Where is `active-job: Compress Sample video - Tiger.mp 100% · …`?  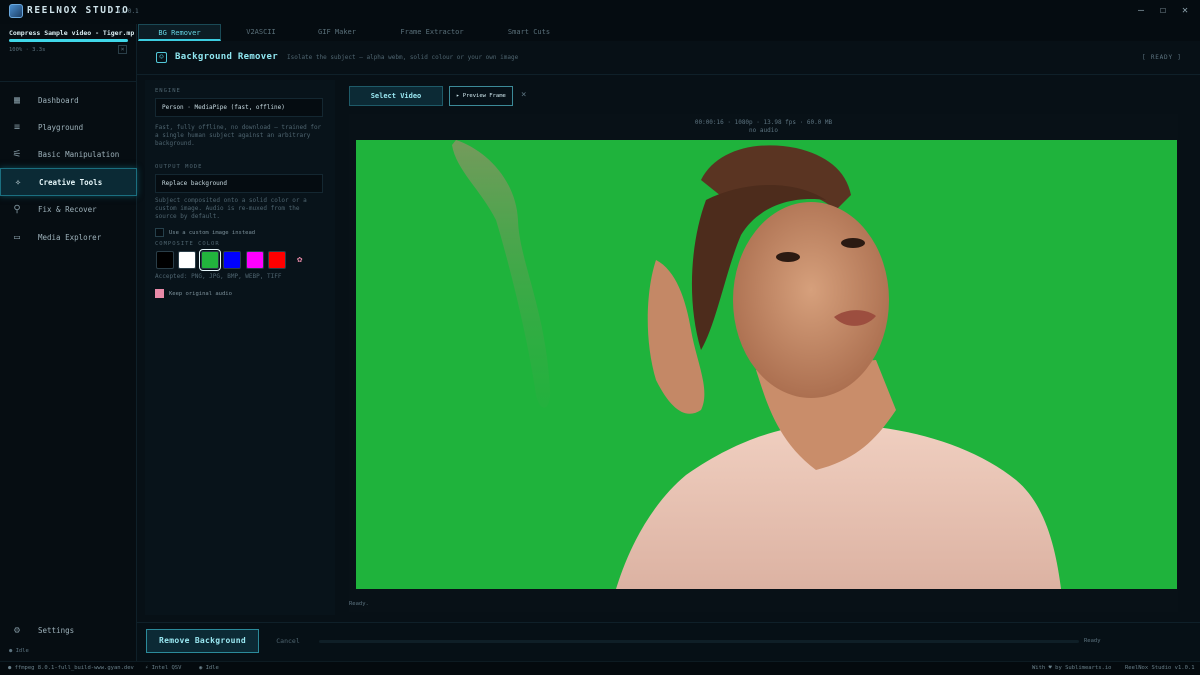
active-job: Compress Sample video - Tiger.mp 100% · … is located at coordinates (68, 53).